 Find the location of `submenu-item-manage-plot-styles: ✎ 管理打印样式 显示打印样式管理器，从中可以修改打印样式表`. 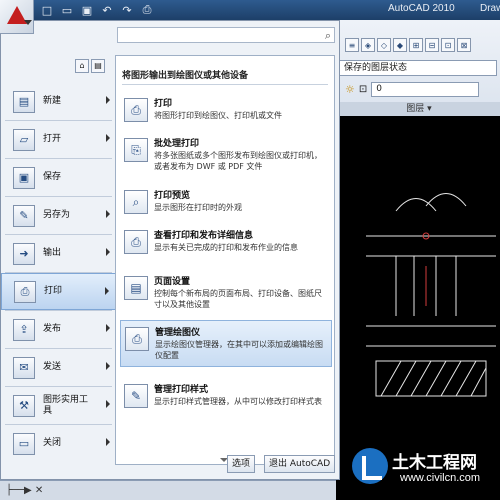

submenu-item-manage-plot-styles: ✎ 管理打印样式 显示打印样式管理器，从中可以修改打印样式表 is located at coordinates (226, 395).